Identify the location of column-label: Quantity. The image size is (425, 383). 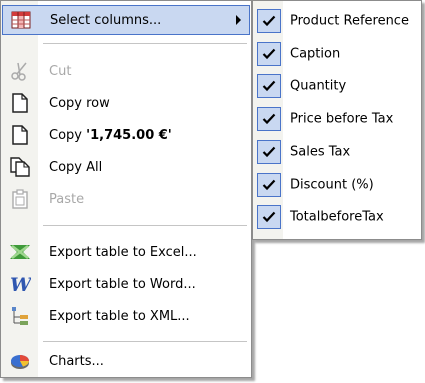
(318, 86).